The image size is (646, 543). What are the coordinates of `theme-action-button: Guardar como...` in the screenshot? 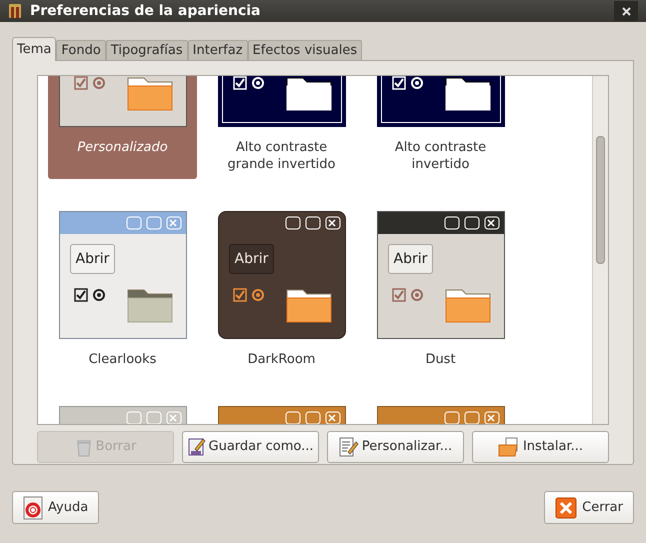 It's located at (250, 447).